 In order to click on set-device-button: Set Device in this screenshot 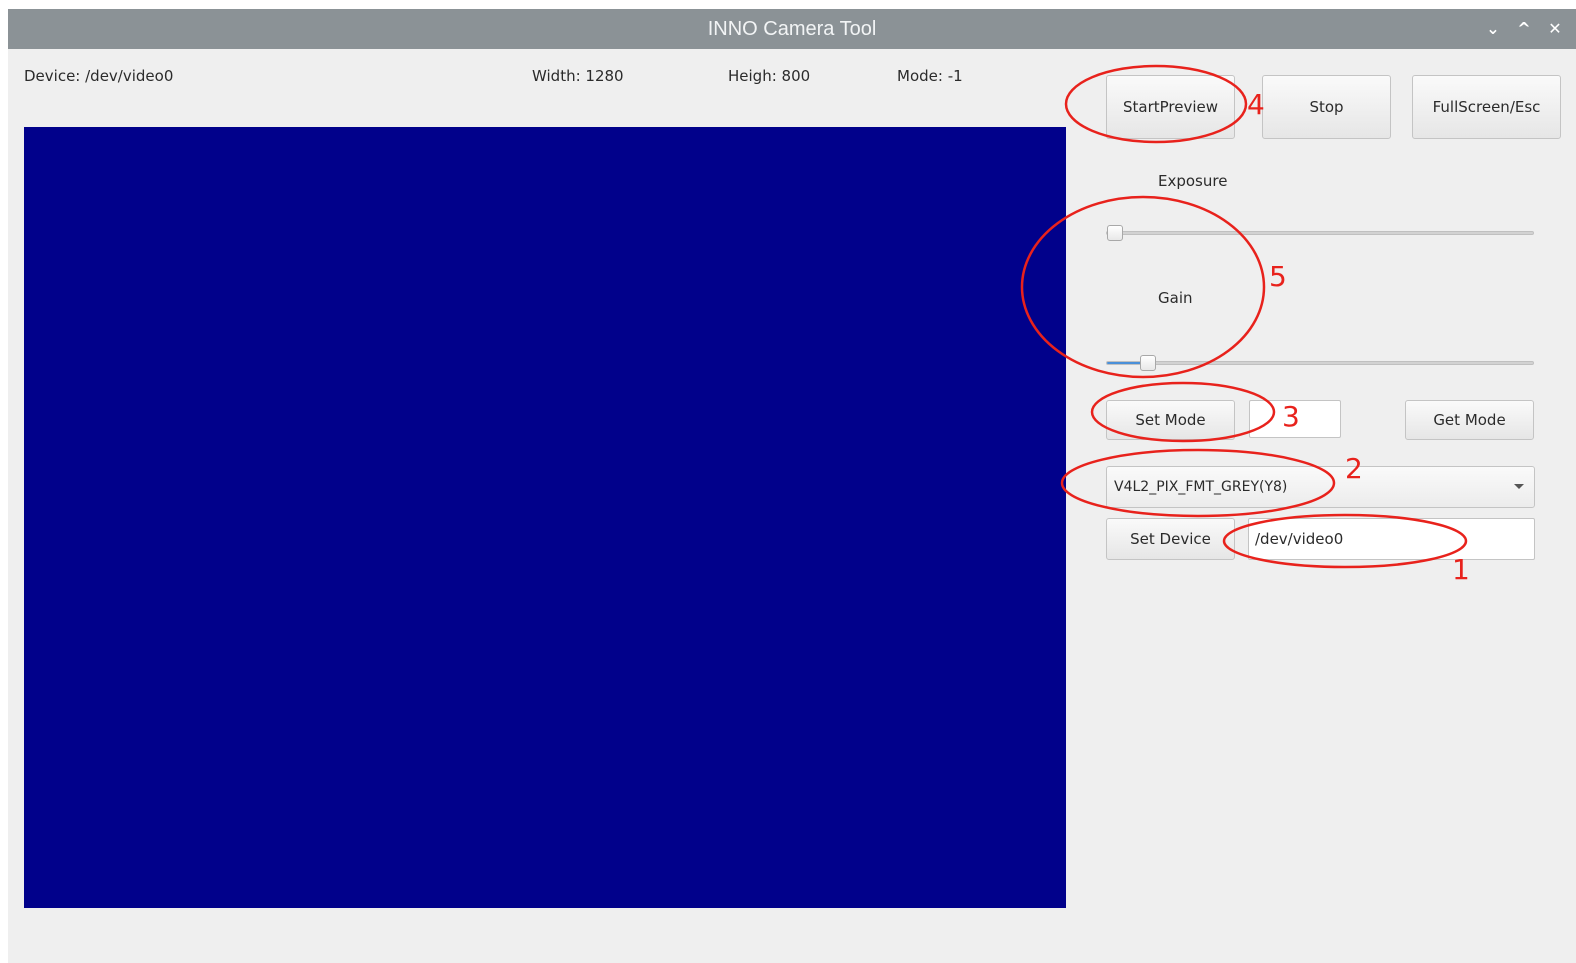, I will do `click(1170, 539)`.